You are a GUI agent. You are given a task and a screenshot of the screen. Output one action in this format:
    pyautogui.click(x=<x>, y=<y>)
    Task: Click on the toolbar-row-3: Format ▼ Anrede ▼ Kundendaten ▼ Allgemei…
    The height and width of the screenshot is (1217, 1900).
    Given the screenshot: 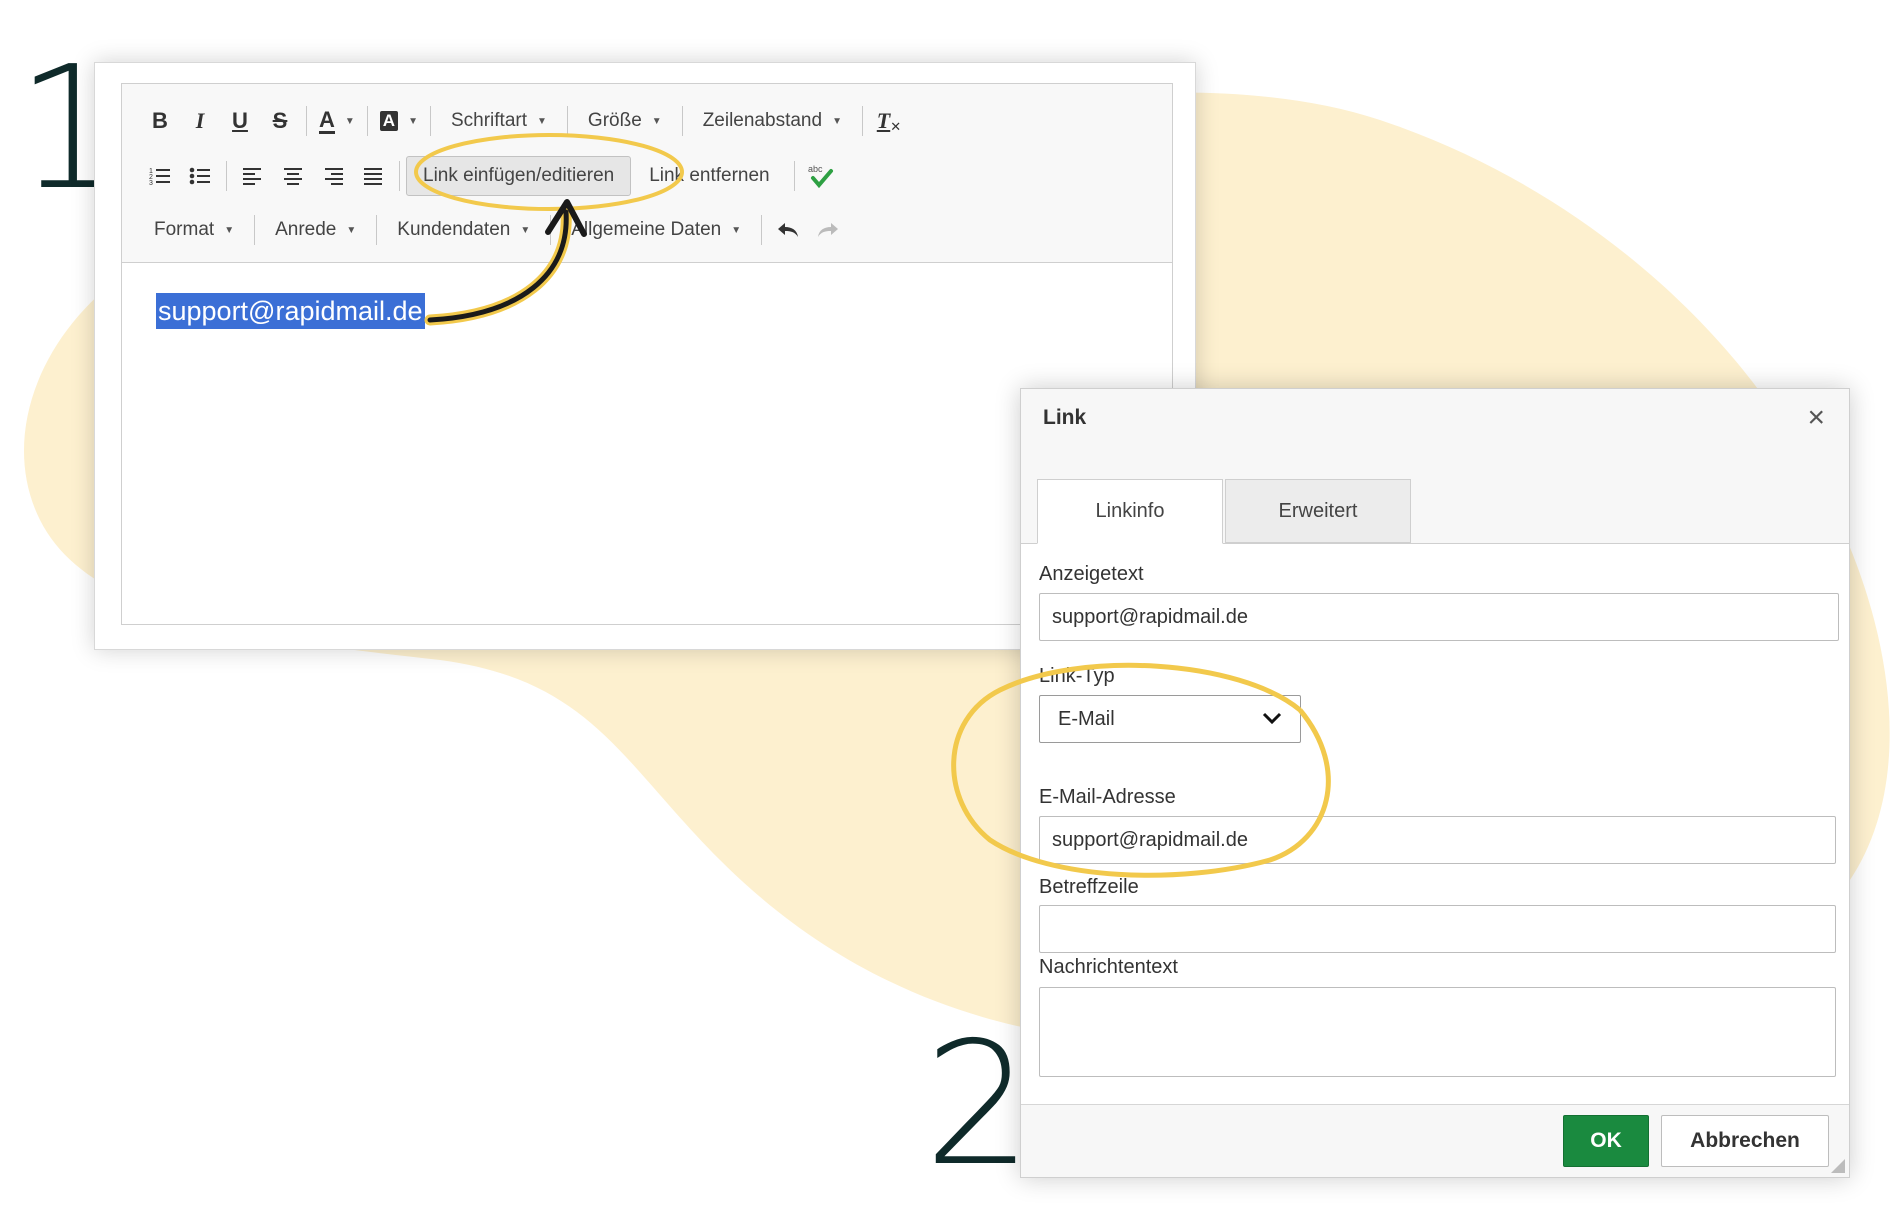 What is the action you would take?
    pyautogui.click(x=494, y=230)
    